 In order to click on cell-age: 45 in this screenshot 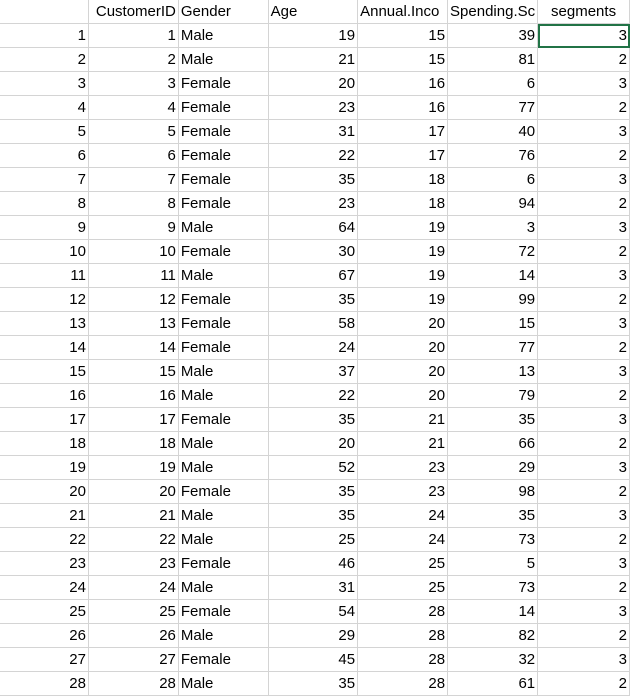, I will do `click(313, 659)`.